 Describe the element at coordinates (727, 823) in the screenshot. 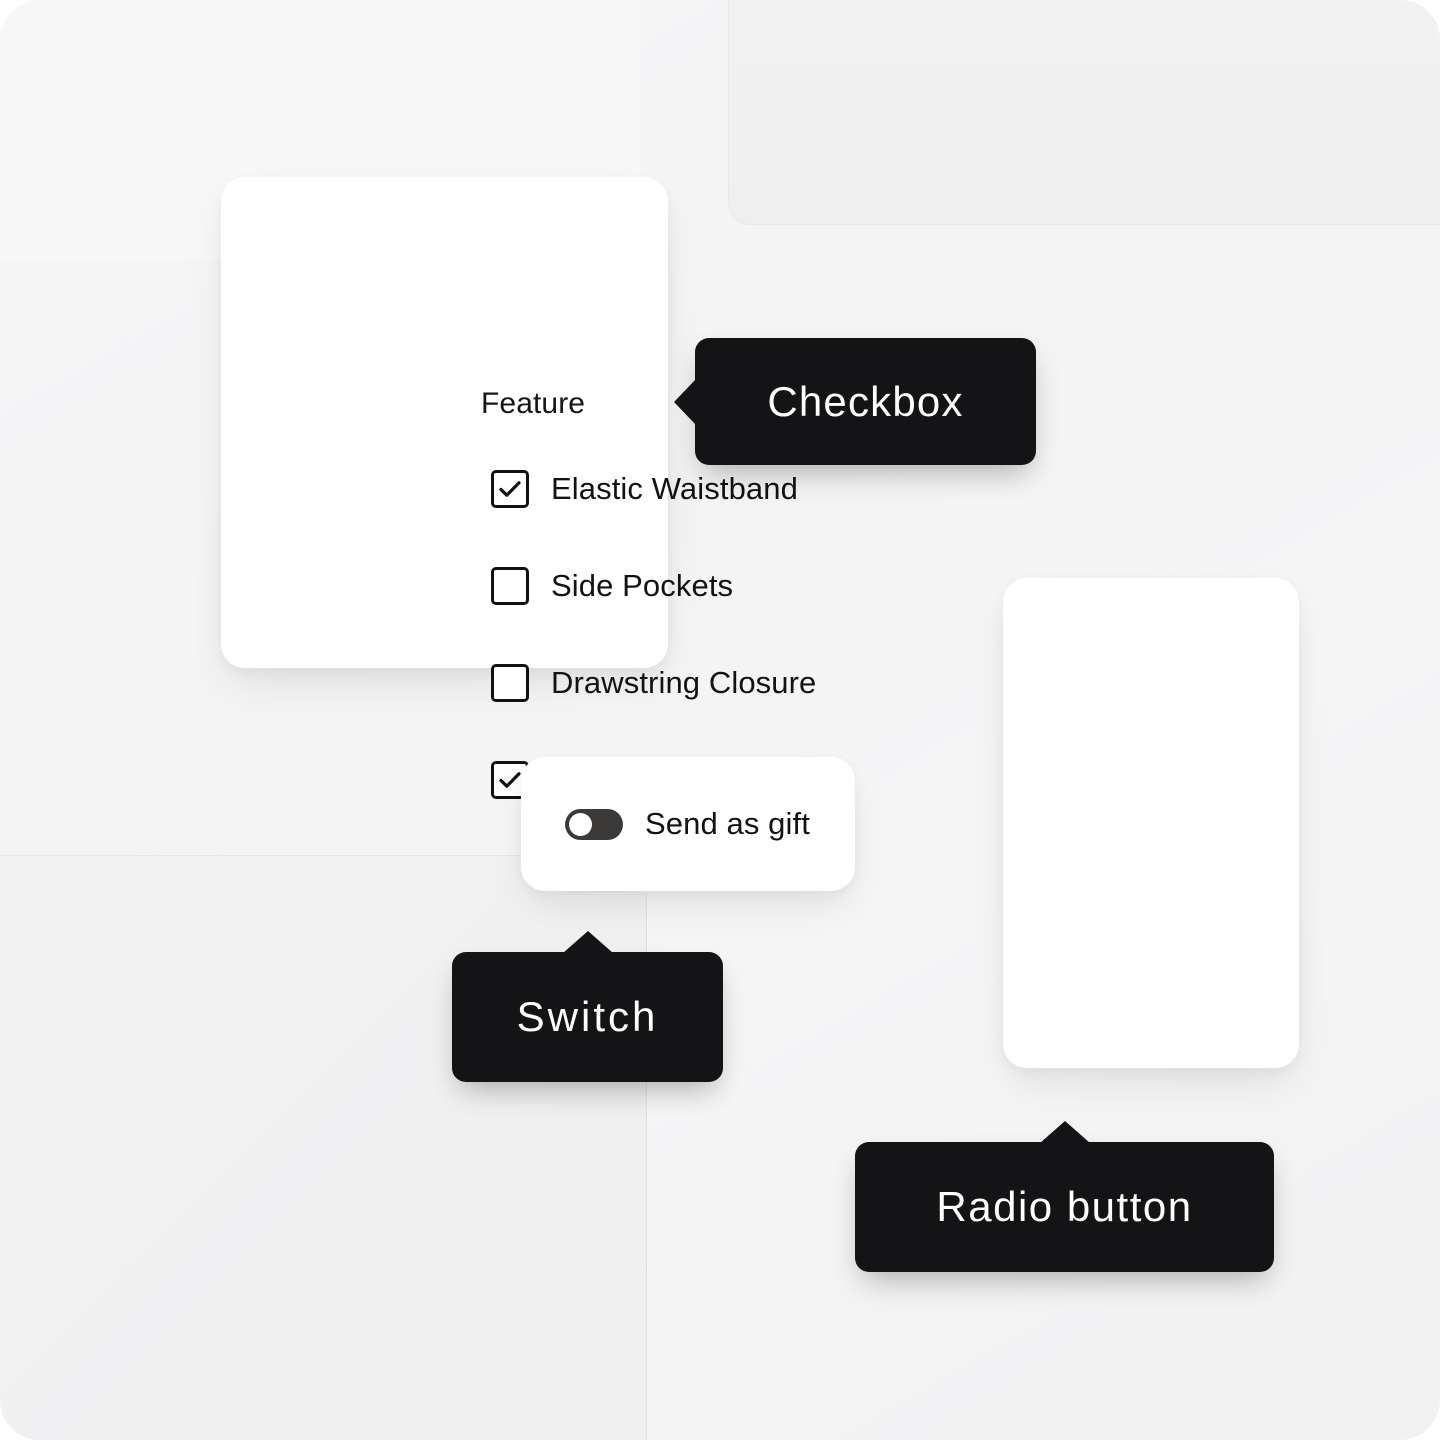

I see `switch-label: Send as gift` at that location.